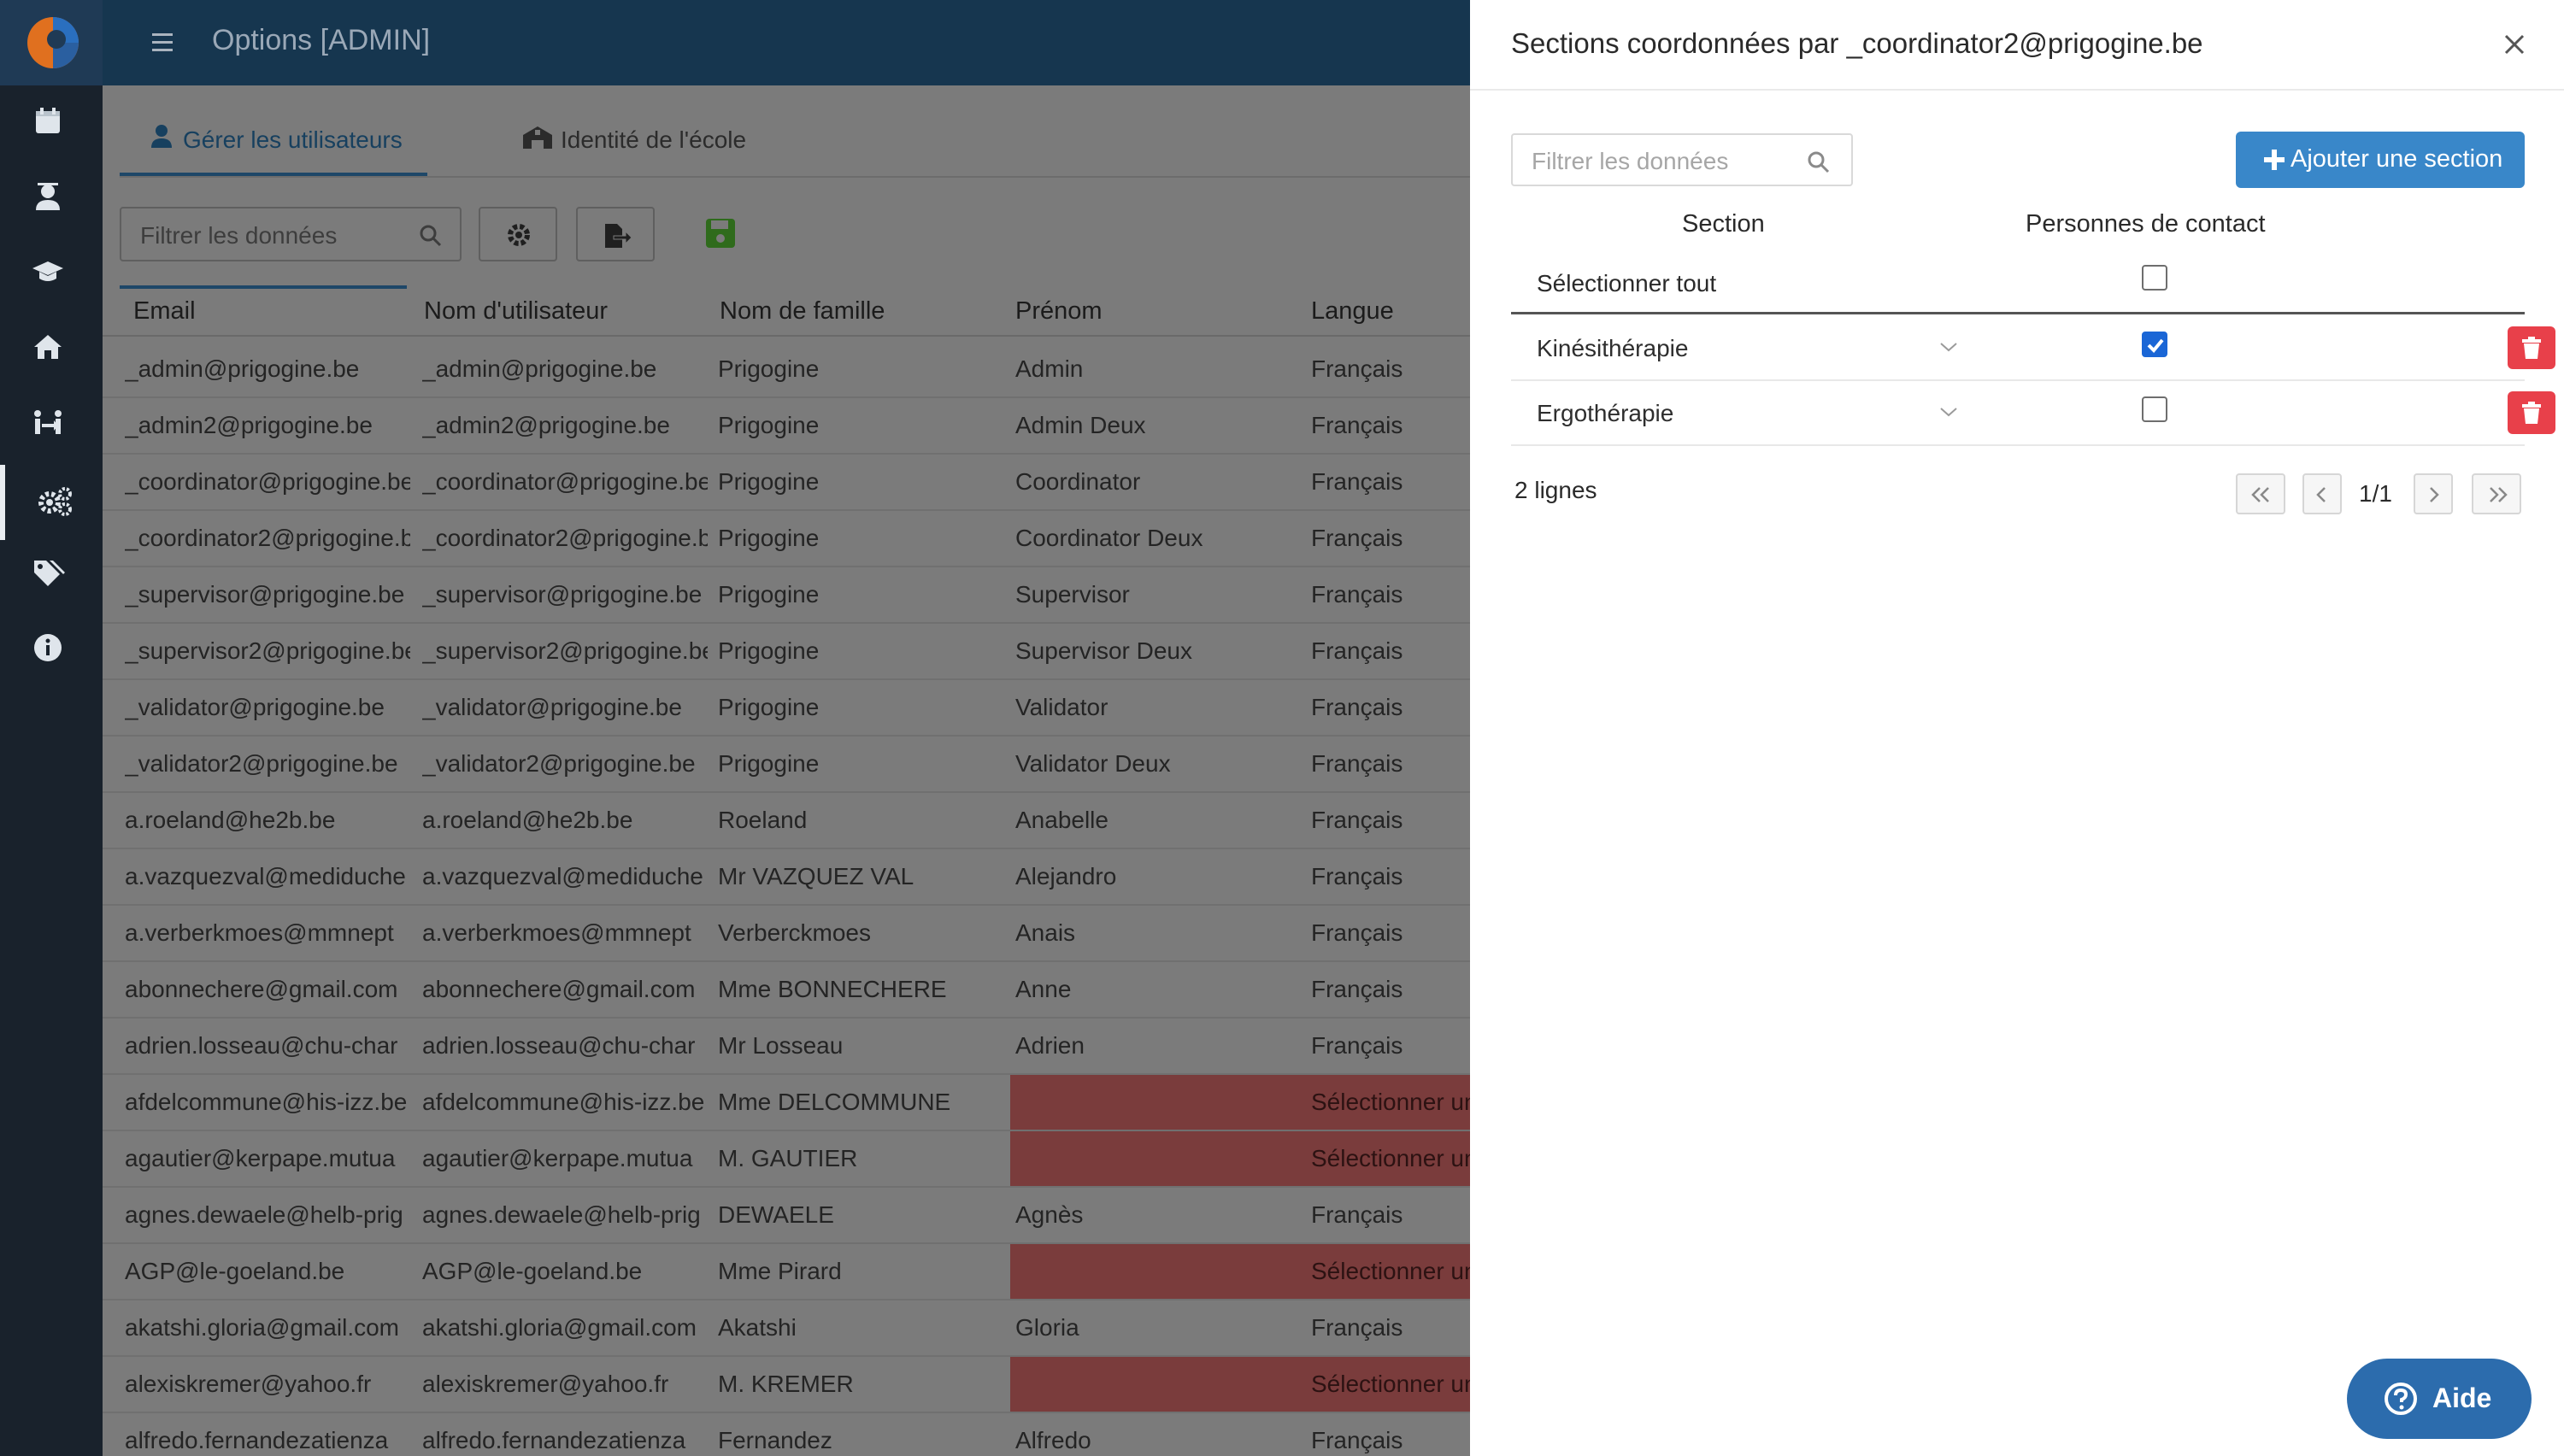  I want to click on cell-lastname: Mr Losseau, so click(859, 1046).